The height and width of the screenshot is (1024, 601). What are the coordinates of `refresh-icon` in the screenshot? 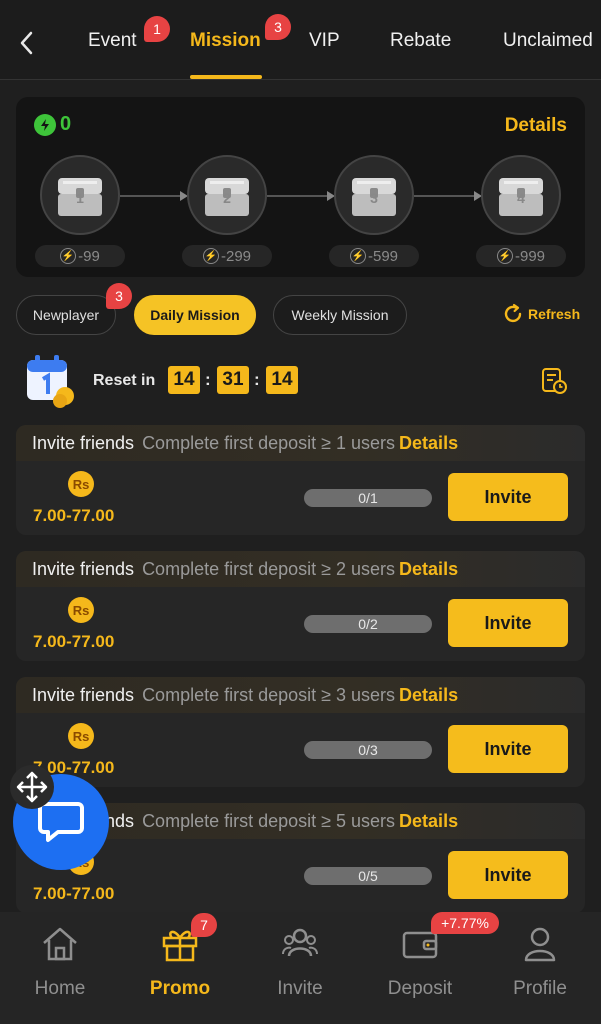 It's located at (513, 313).